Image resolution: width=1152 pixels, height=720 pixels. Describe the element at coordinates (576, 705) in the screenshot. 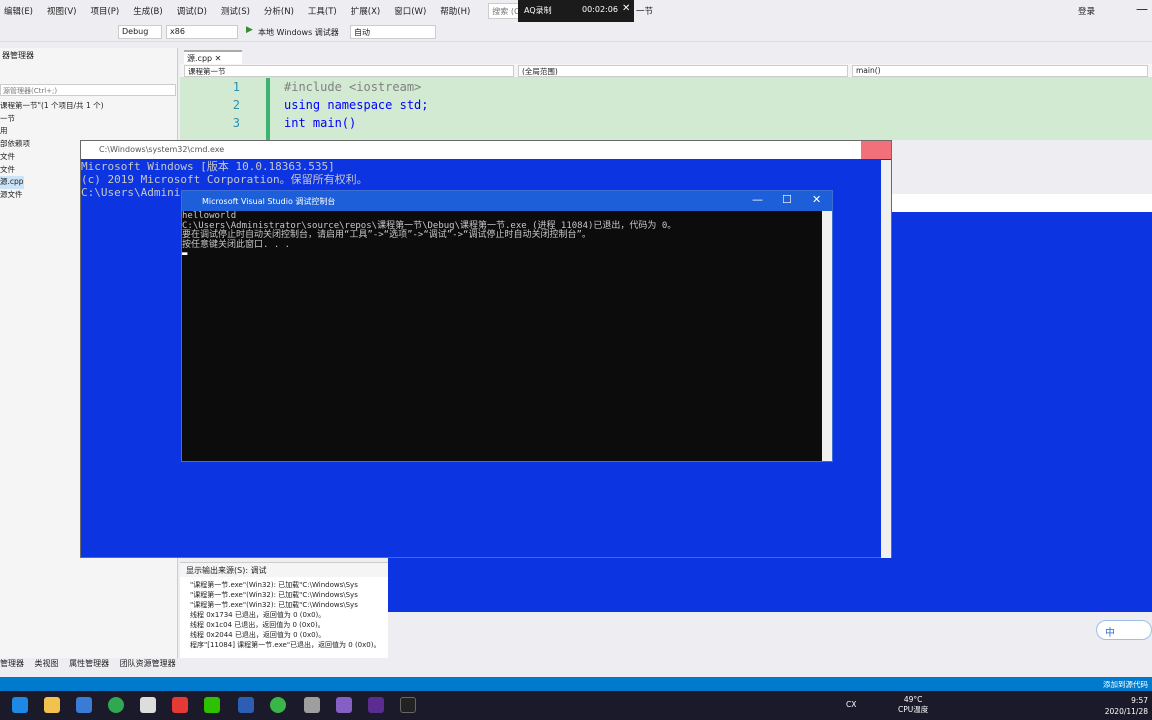

I see `taskbar: CX 49°C CPU温度 9:57 2020/11/28` at that location.